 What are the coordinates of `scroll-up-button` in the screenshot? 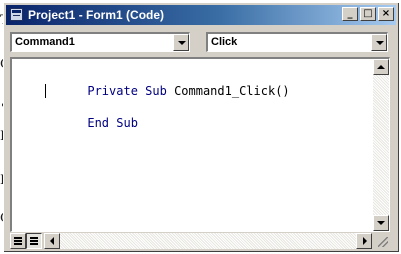 It's located at (381, 67).